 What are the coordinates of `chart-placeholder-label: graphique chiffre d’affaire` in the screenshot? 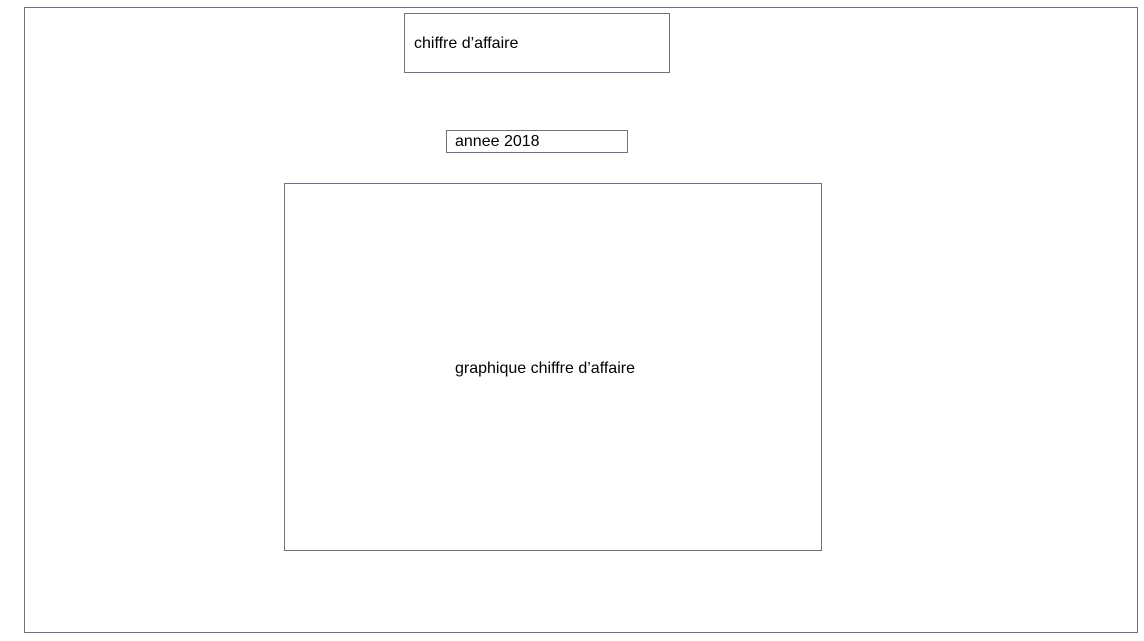 It's located at (545, 368).